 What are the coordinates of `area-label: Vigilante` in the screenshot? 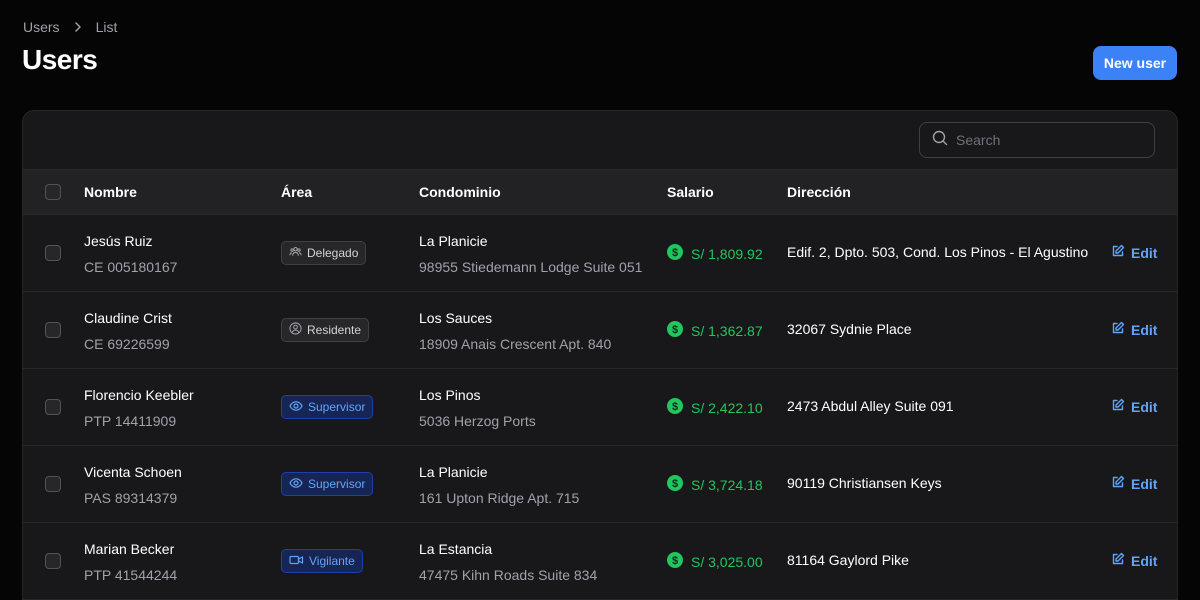 It's located at (332, 561).